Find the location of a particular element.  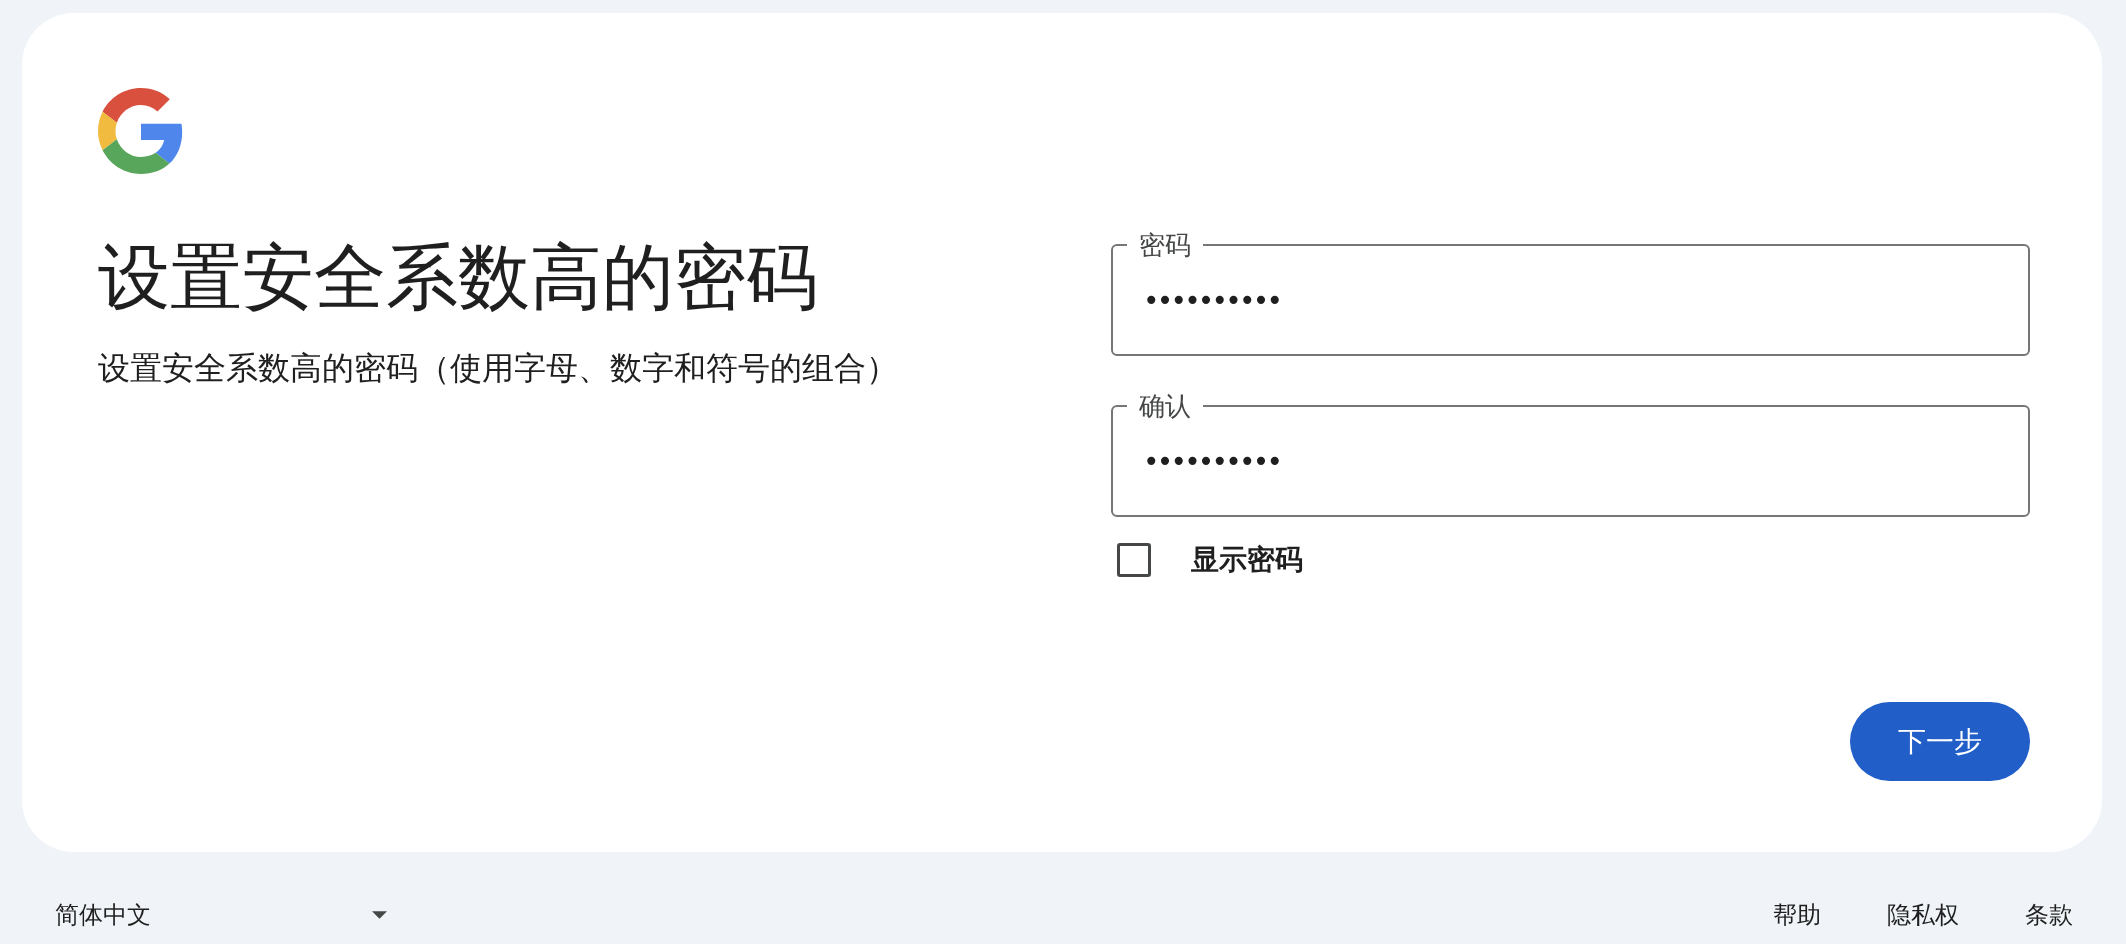

checkbox is located at coordinates (1134, 560).